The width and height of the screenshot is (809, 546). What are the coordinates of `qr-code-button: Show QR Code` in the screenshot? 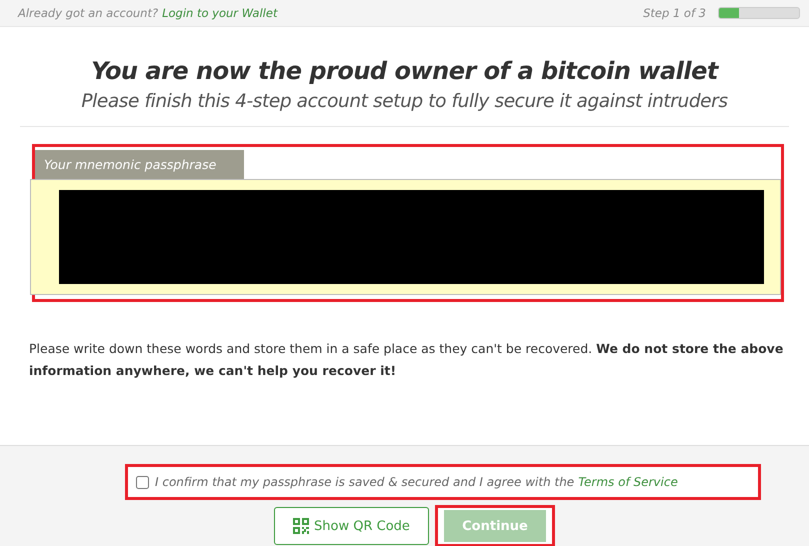 It's located at (351, 526).